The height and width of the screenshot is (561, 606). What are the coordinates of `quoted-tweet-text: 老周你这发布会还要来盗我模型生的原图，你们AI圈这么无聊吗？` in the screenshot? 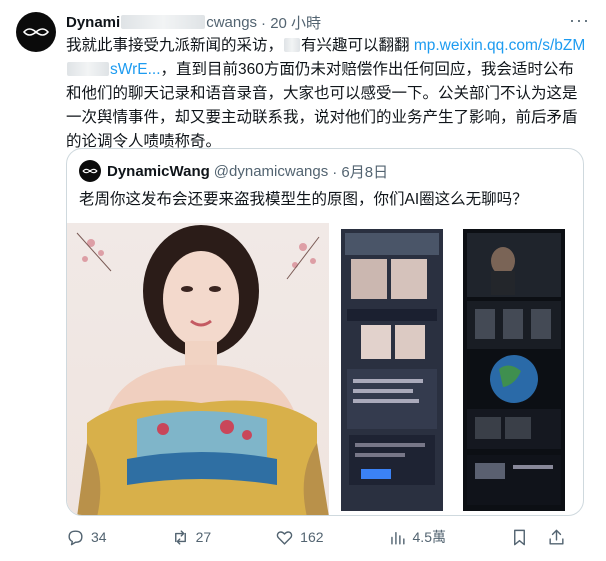 It's located at (303, 199).